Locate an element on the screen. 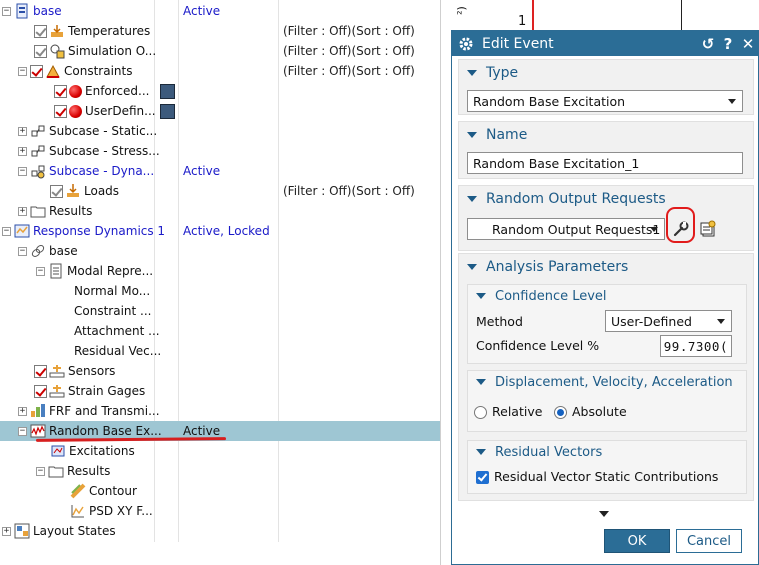 The image size is (759, 565). tree-row-loads: Loads (Filter : Off)(Sort : Off) is located at coordinates (220, 191).